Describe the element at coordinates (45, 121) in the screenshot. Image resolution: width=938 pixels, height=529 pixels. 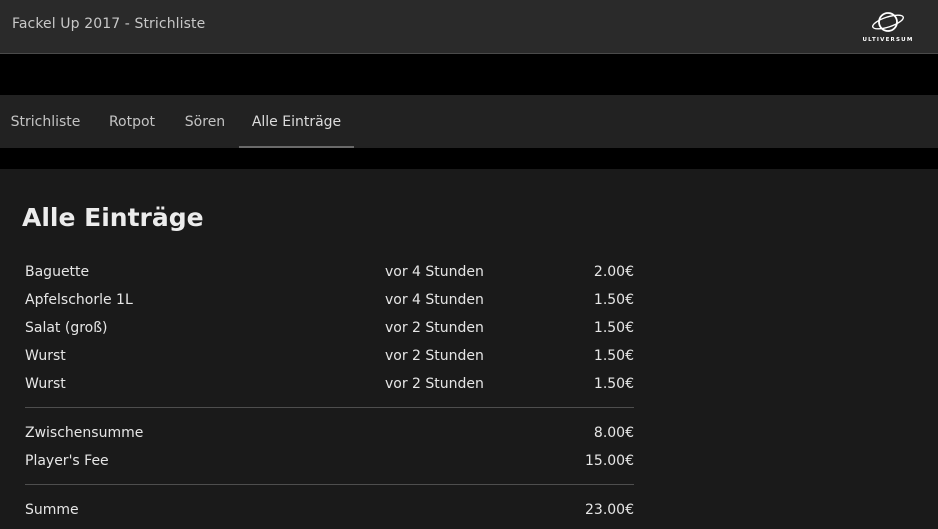
I see `tab-strichliste: Strichliste` at that location.